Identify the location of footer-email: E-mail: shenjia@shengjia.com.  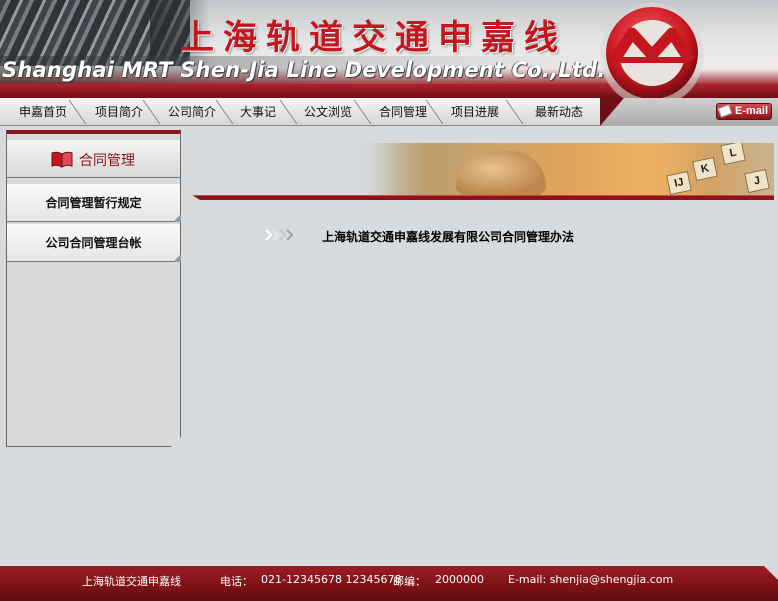
(590, 579).